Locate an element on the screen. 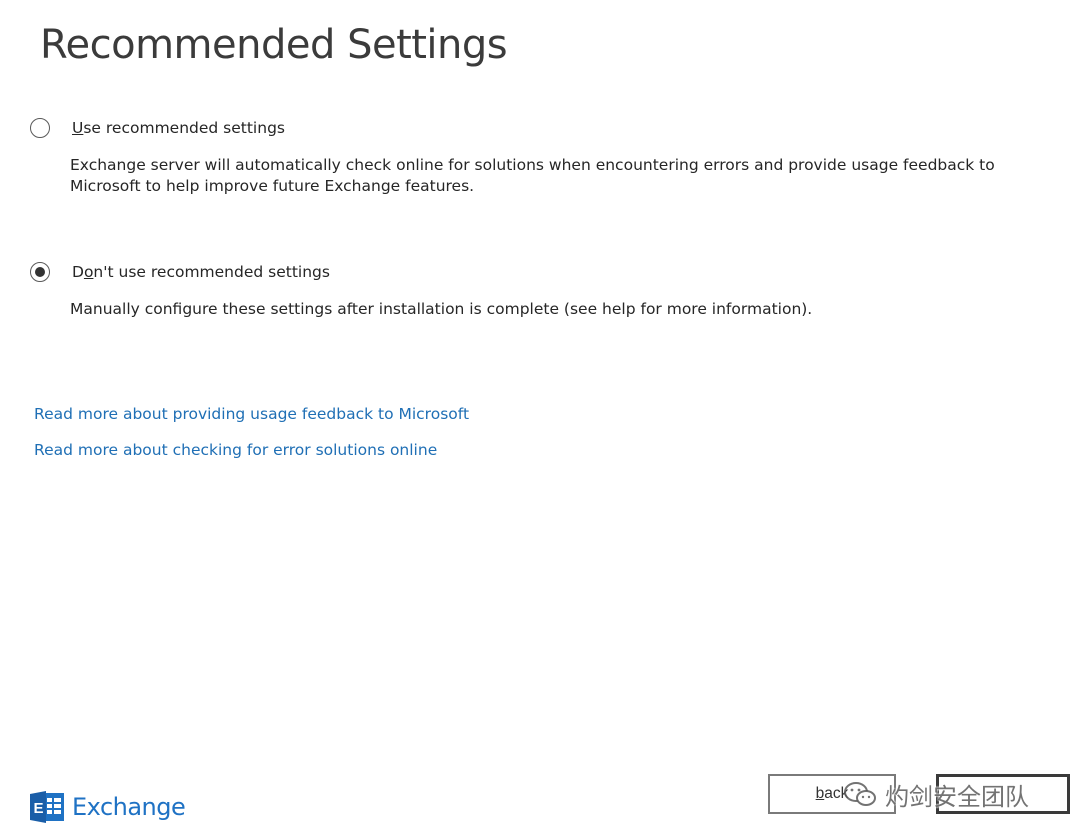 The height and width of the screenshot is (839, 1080). option-use-recommended-label: Use recommended settings is located at coordinates (178, 128).